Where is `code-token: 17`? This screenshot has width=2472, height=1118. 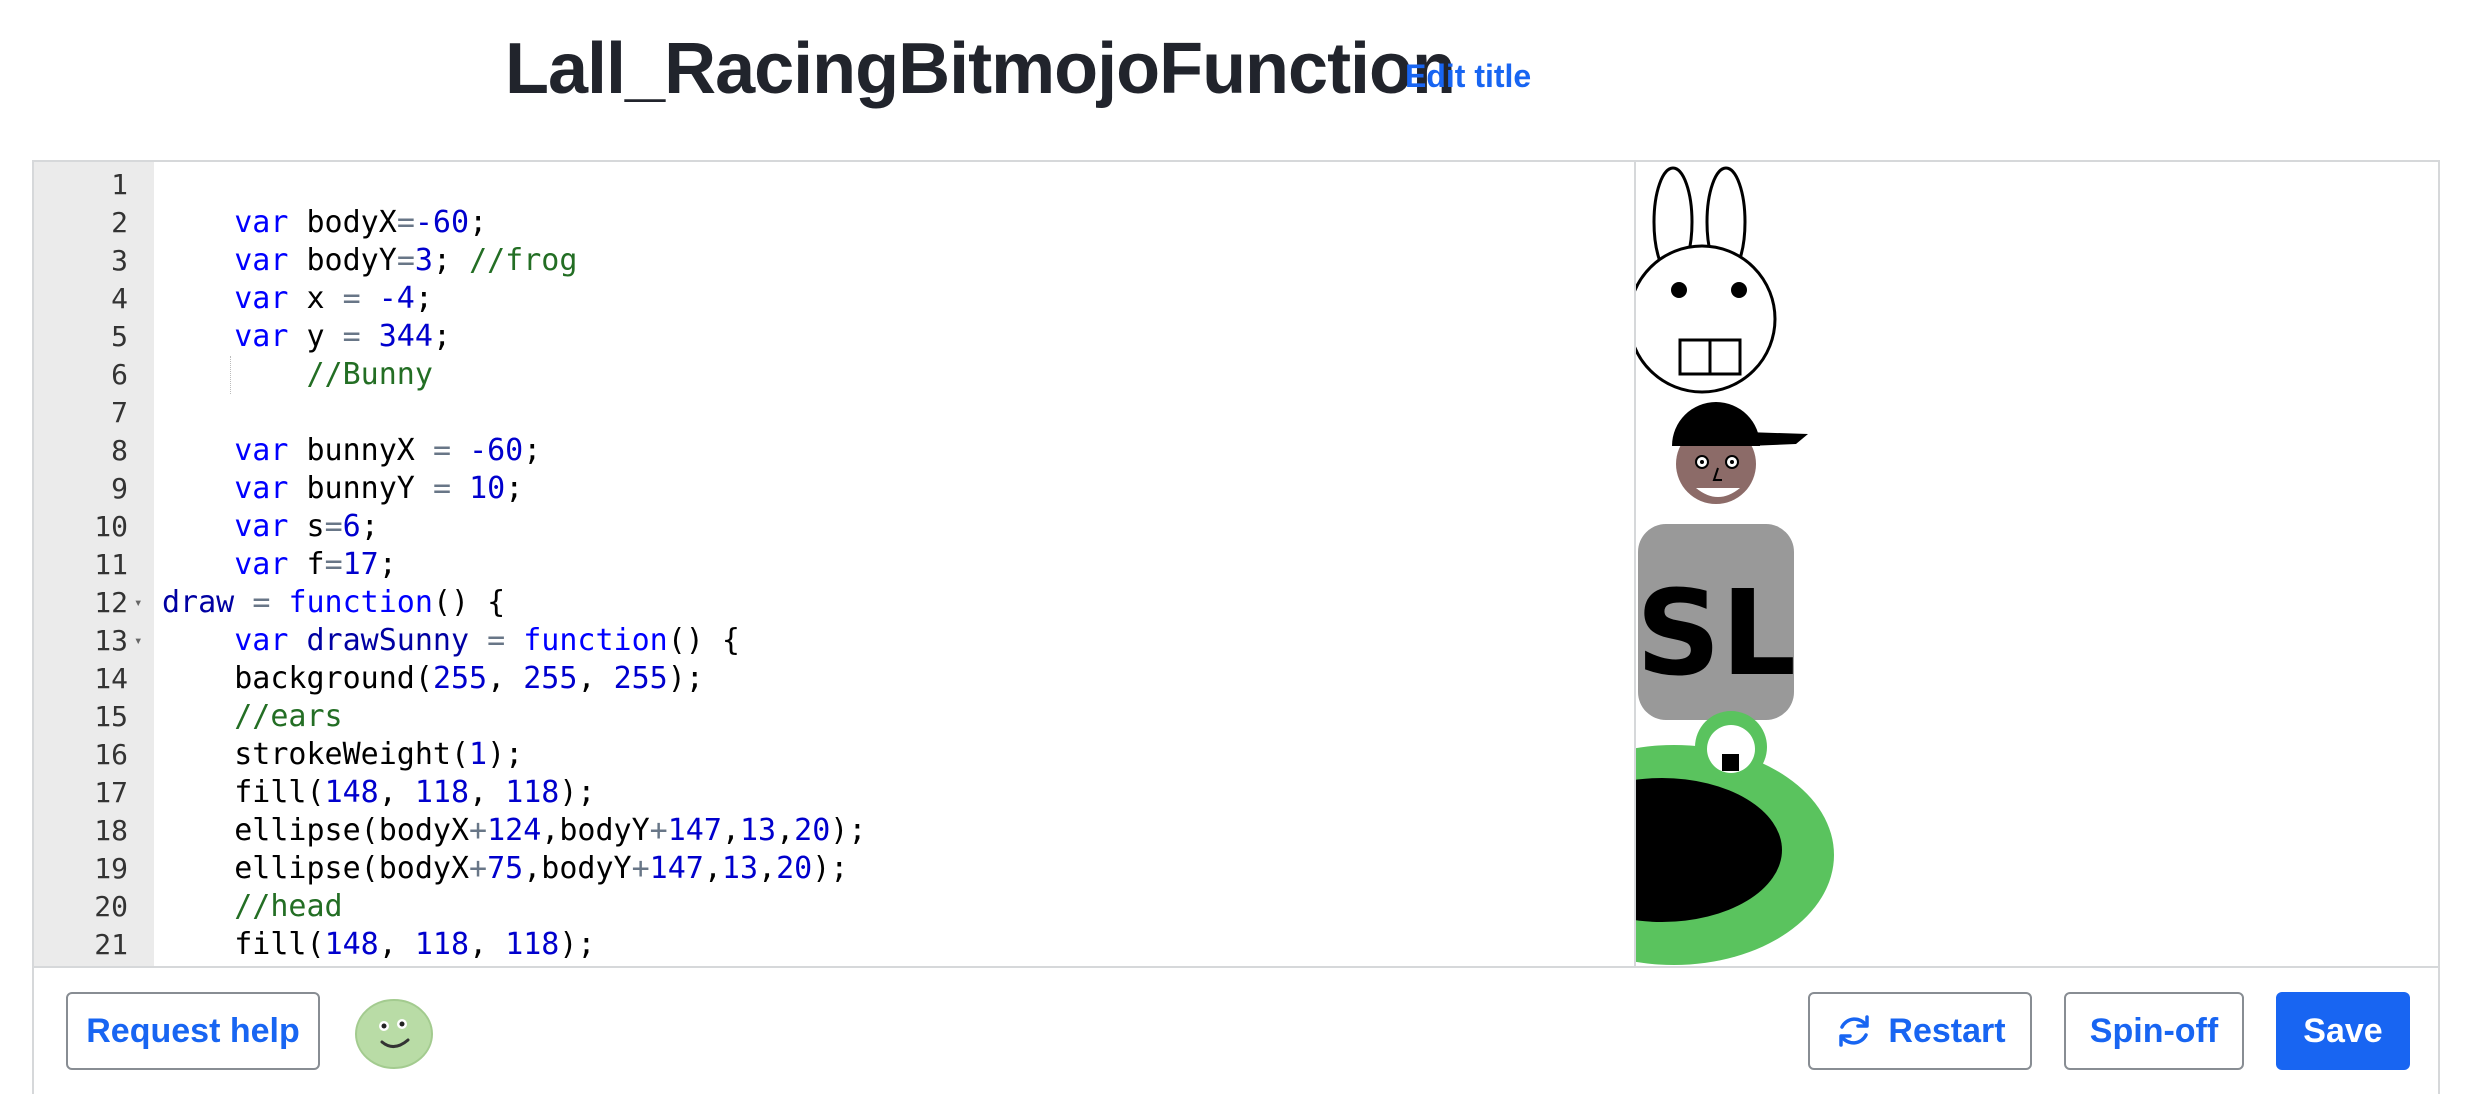 code-token: 17 is located at coordinates (360, 564).